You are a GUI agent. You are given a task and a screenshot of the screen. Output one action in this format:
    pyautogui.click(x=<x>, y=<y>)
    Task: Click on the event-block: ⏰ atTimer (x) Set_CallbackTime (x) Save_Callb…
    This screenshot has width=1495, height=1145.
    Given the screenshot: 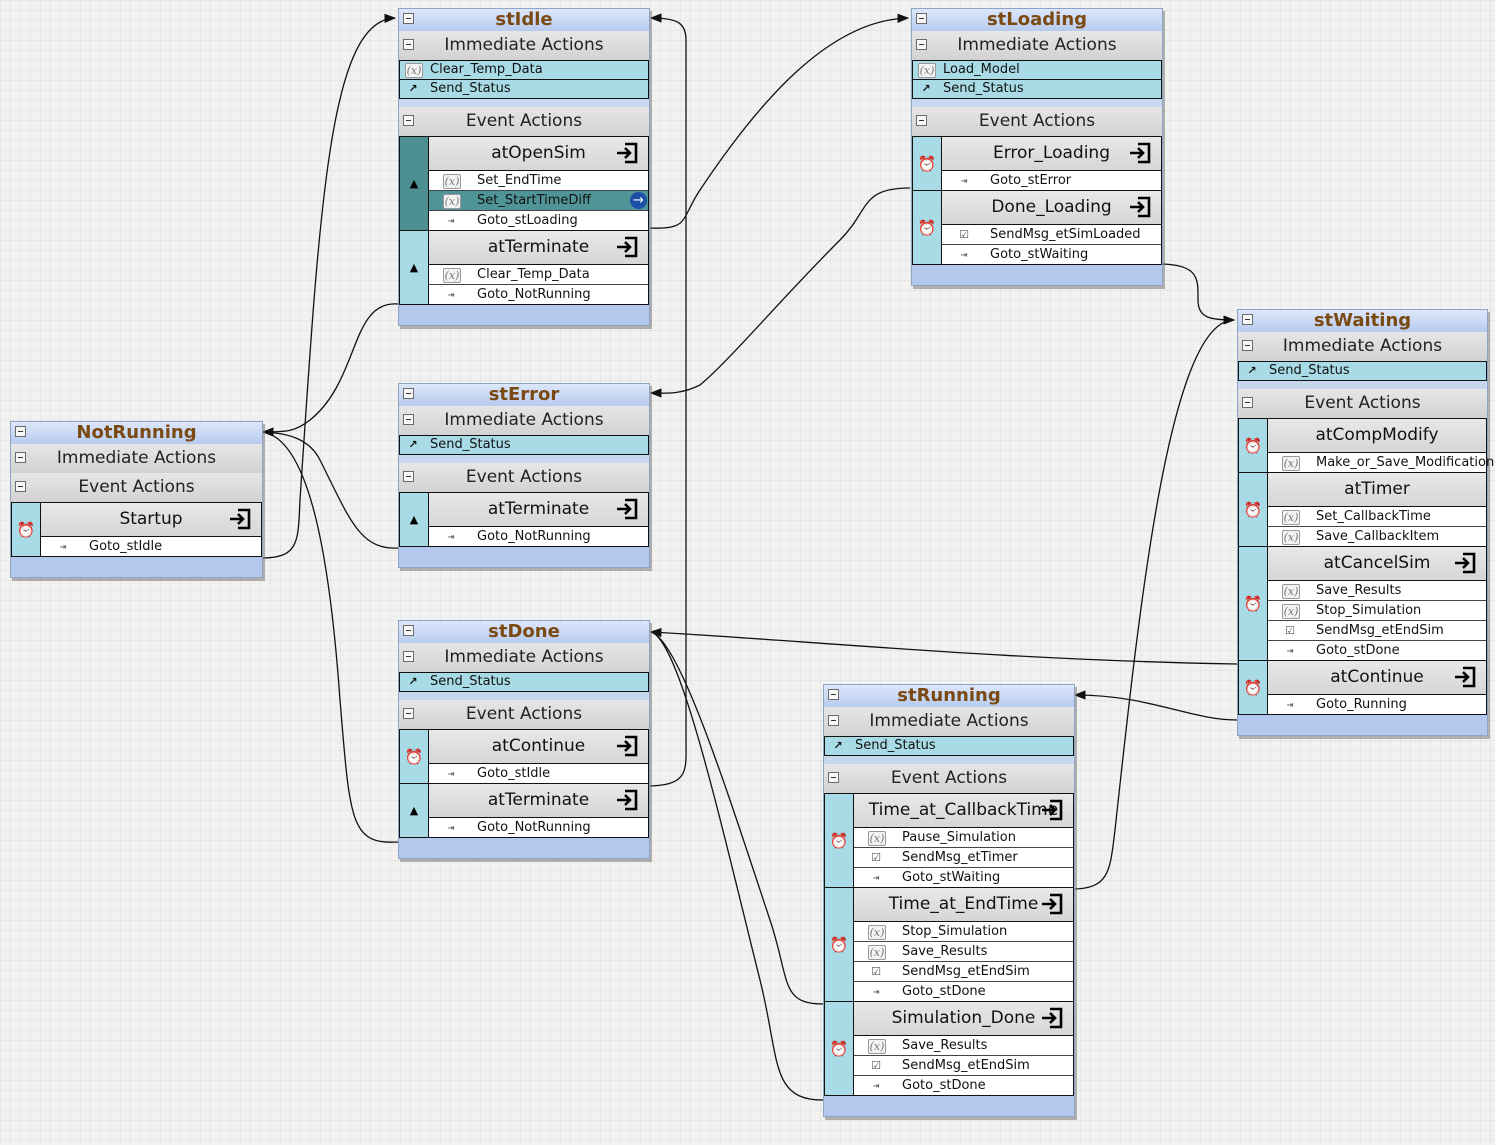 What is the action you would take?
    pyautogui.click(x=1362, y=510)
    